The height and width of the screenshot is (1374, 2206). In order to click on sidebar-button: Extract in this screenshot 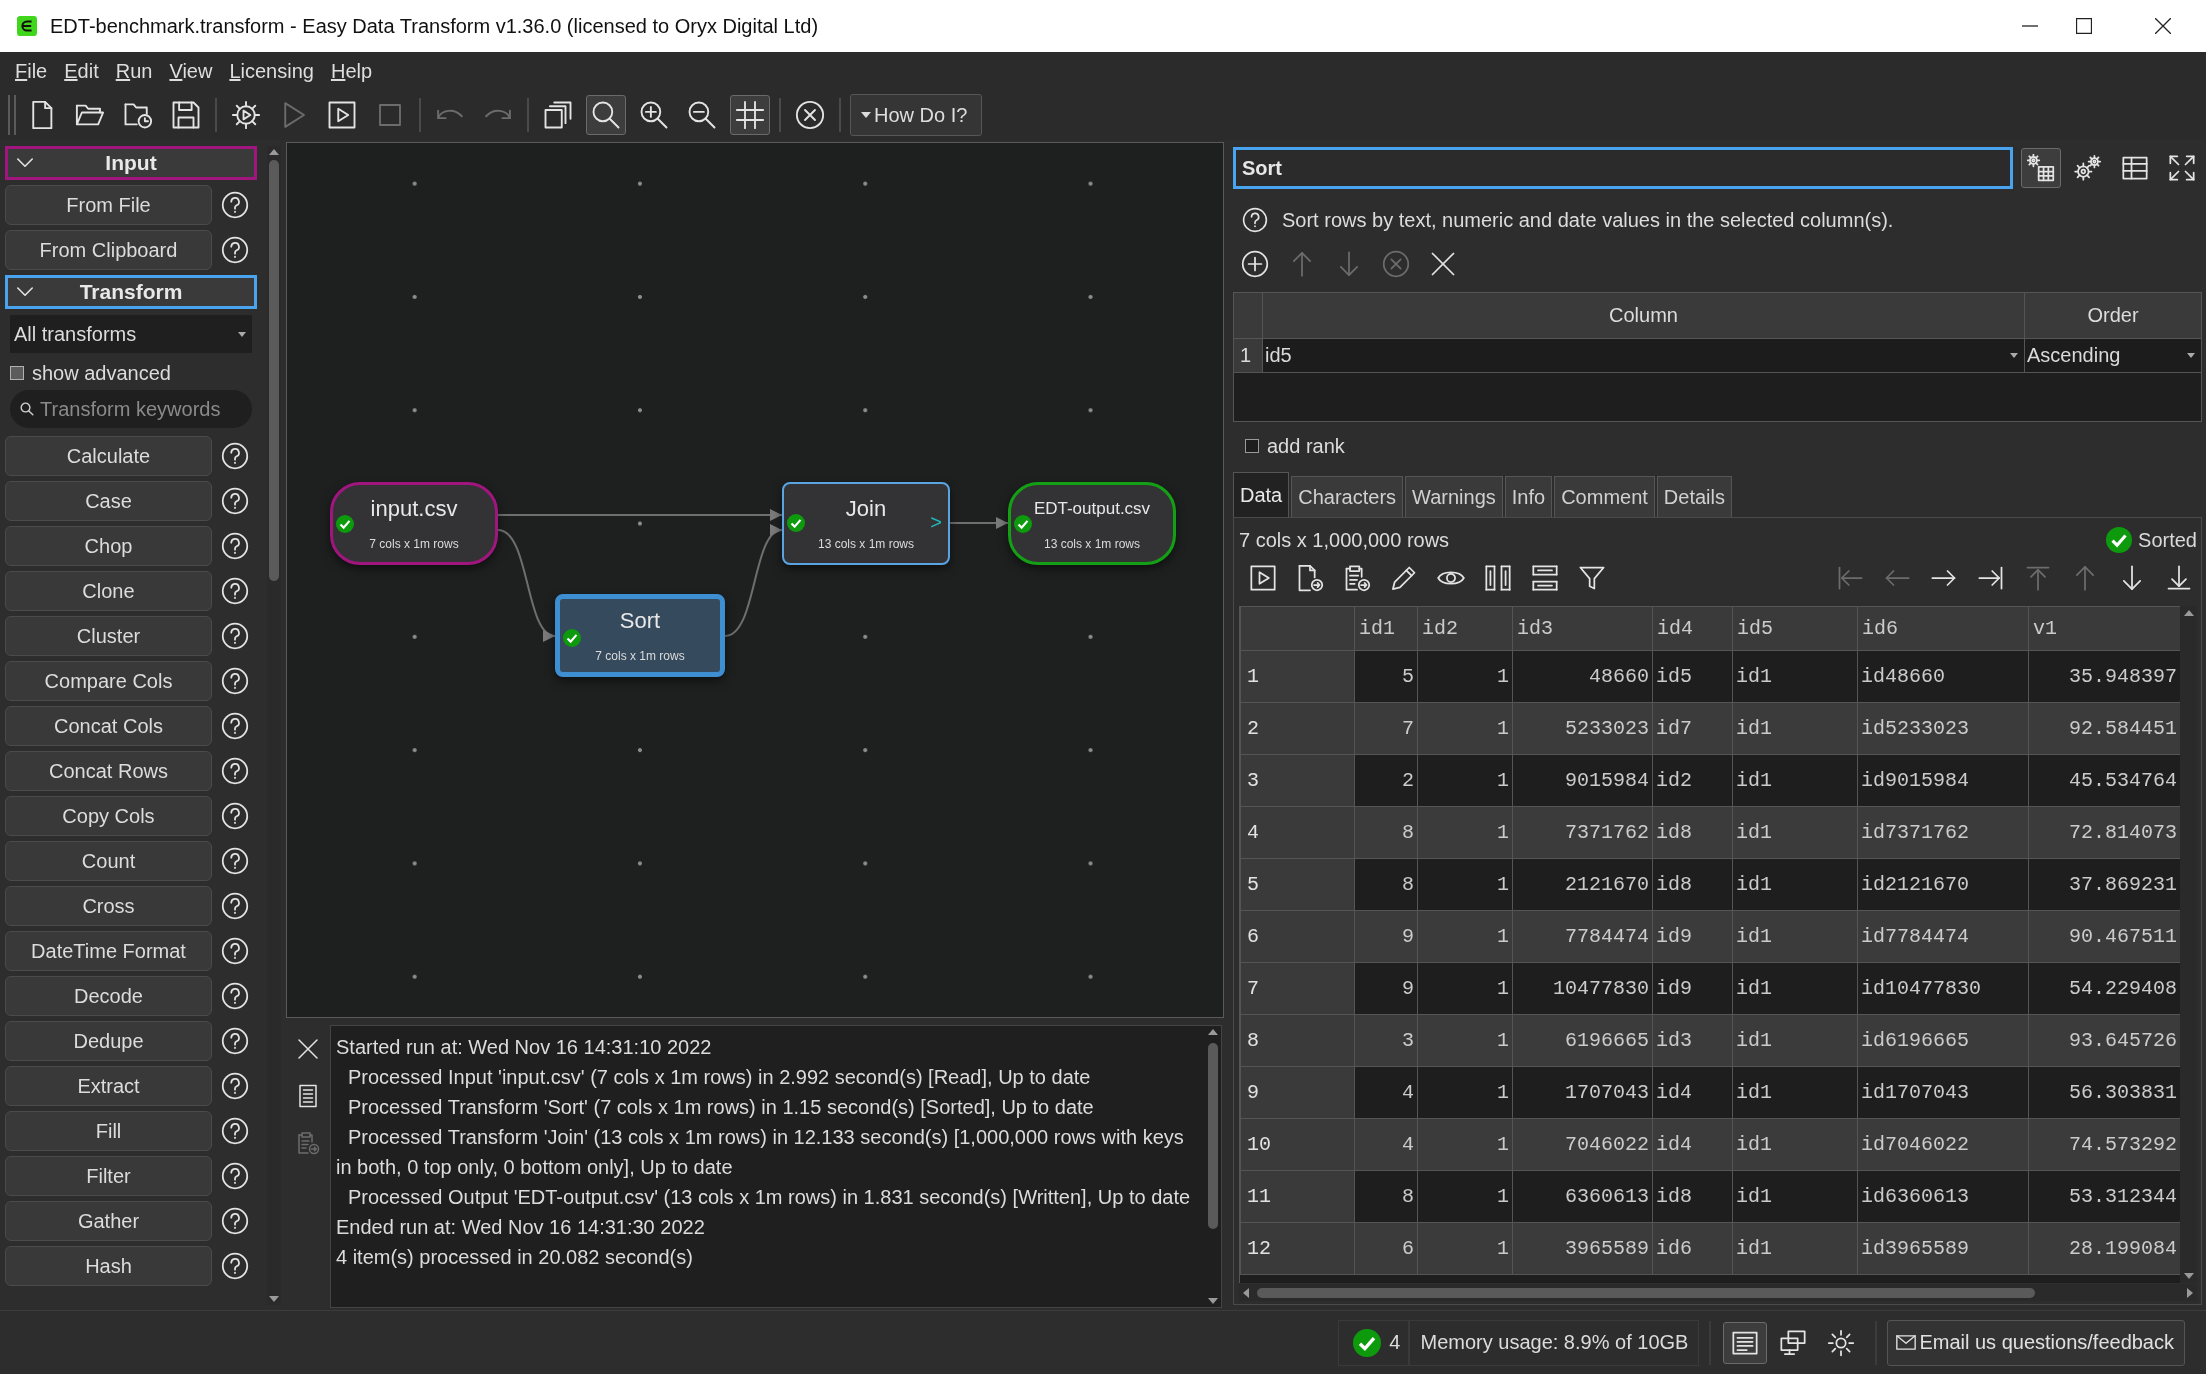, I will do `click(108, 1086)`.